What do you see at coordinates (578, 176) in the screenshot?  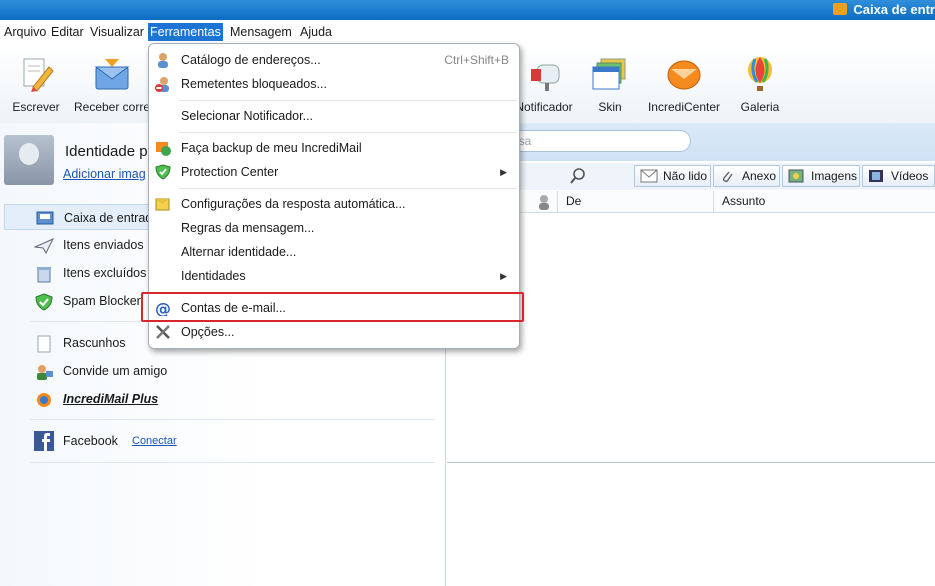 I see `search-icon` at bounding box center [578, 176].